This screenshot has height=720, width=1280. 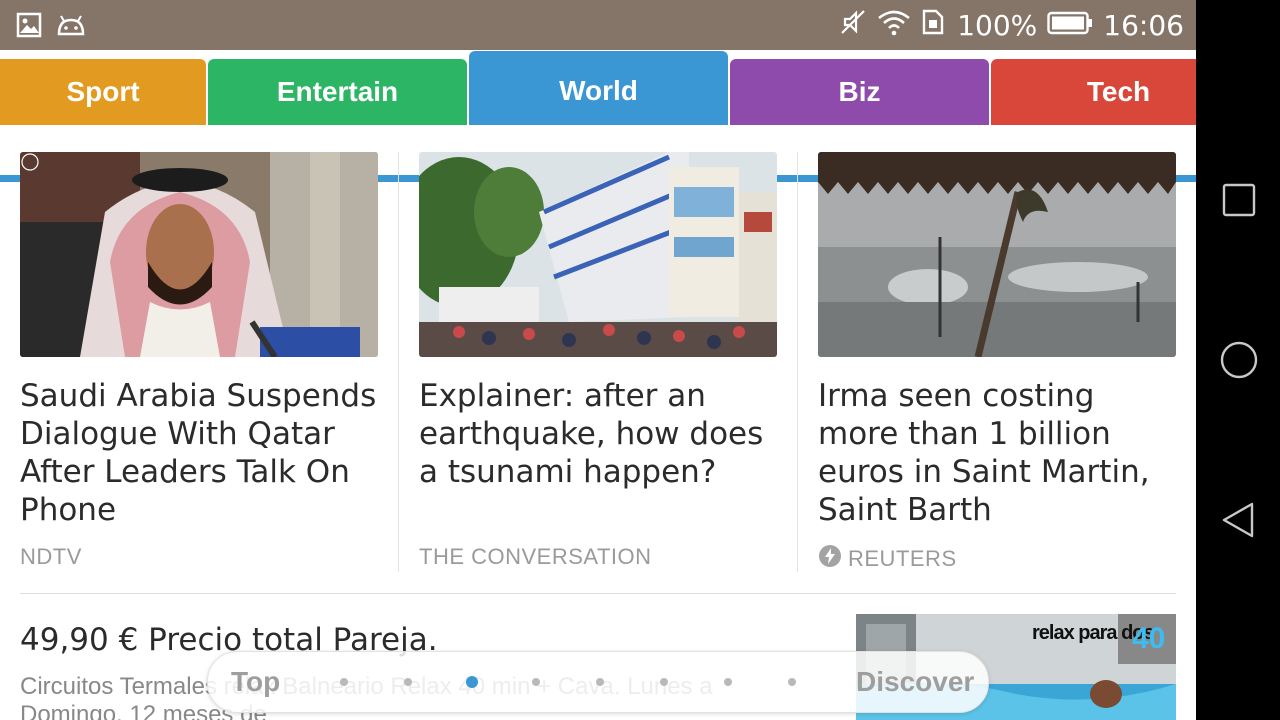 I want to click on status-bar: 100% 16:06, so click(x=598, y=25).